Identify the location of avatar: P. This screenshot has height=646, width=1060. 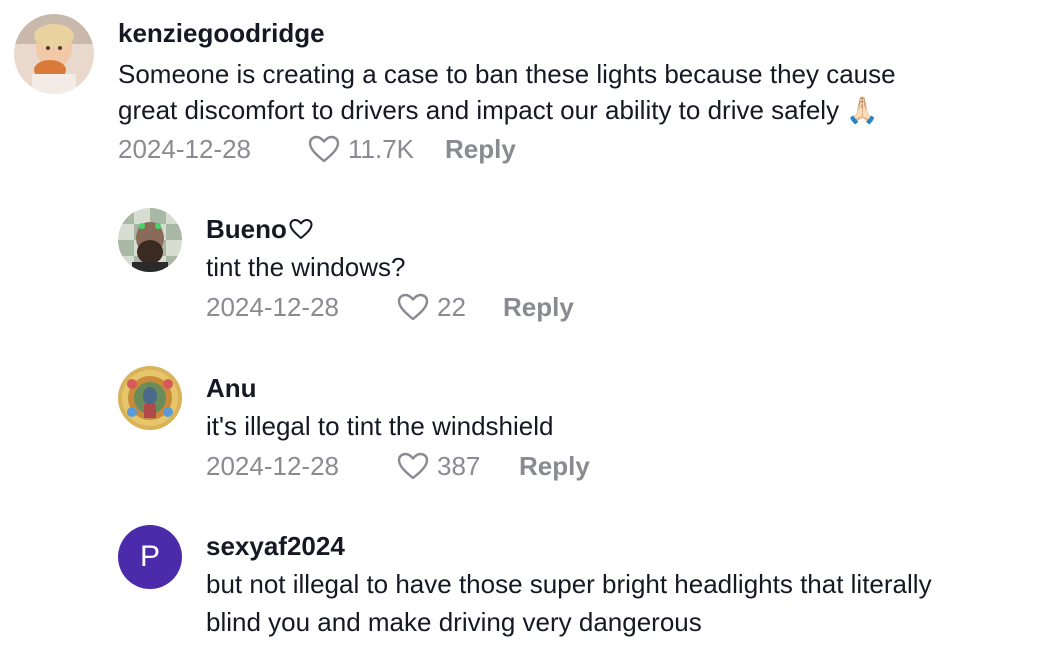
(150, 557).